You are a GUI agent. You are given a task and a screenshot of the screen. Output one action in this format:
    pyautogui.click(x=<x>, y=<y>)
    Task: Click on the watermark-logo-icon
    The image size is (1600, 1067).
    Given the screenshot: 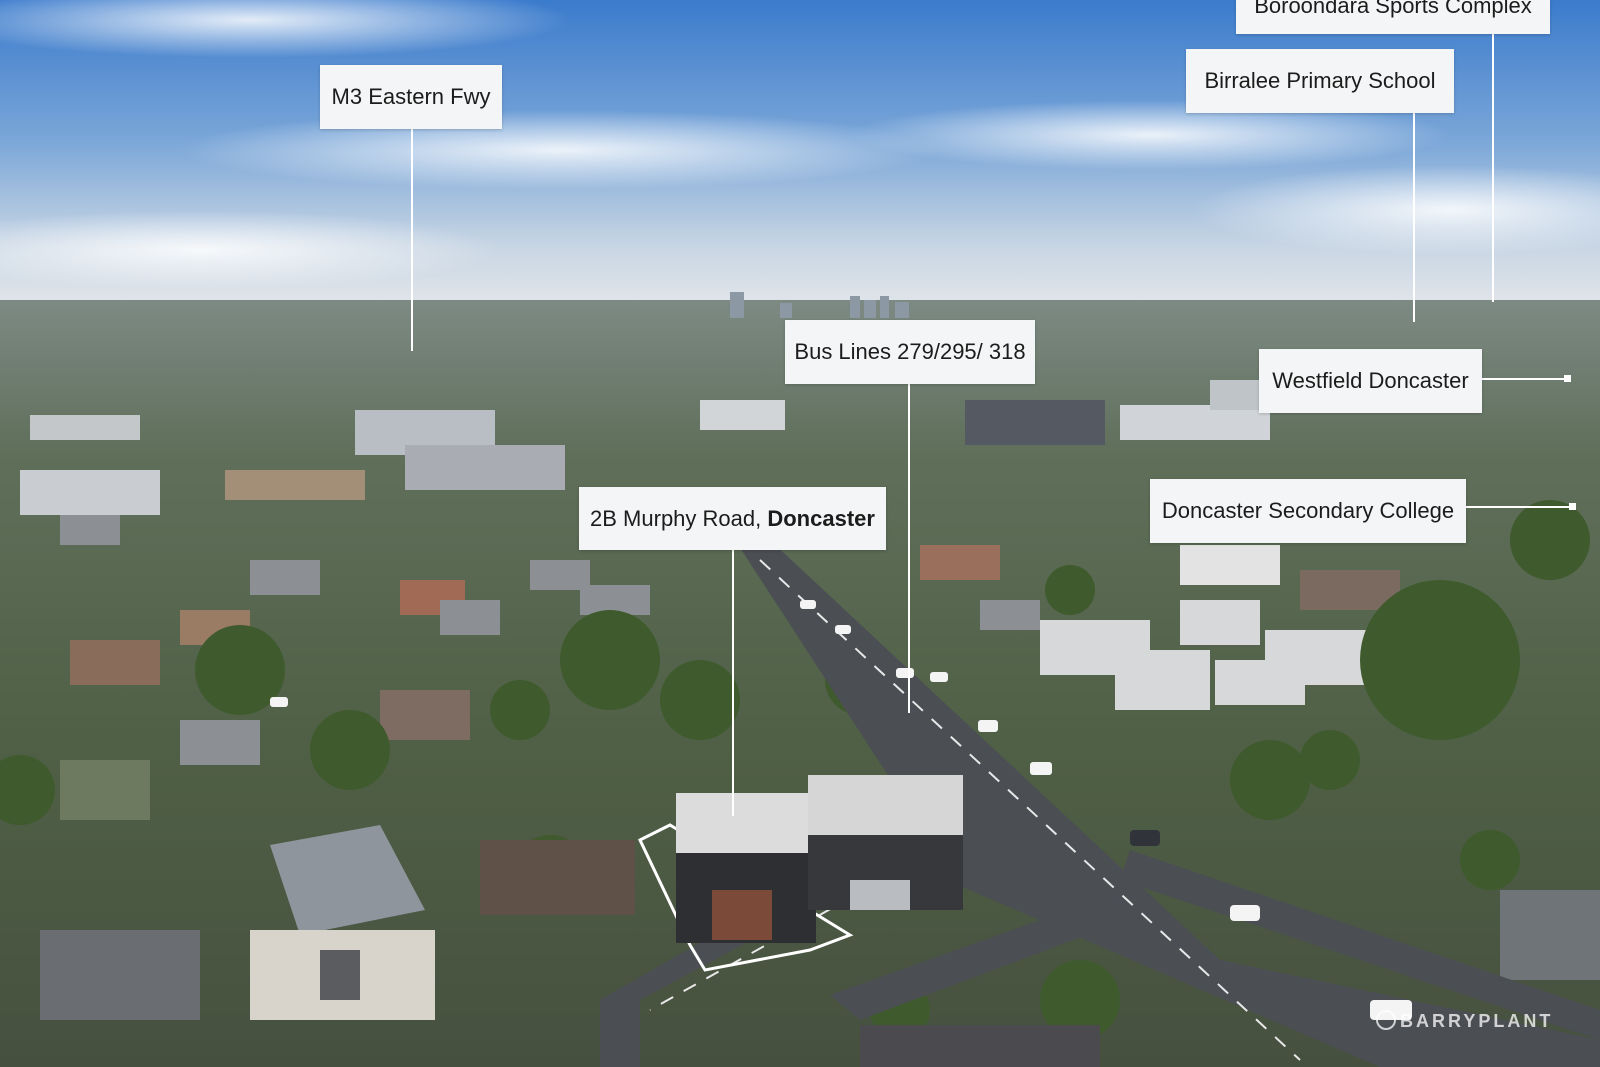 What is the action you would take?
    pyautogui.click(x=1386, y=1020)
    